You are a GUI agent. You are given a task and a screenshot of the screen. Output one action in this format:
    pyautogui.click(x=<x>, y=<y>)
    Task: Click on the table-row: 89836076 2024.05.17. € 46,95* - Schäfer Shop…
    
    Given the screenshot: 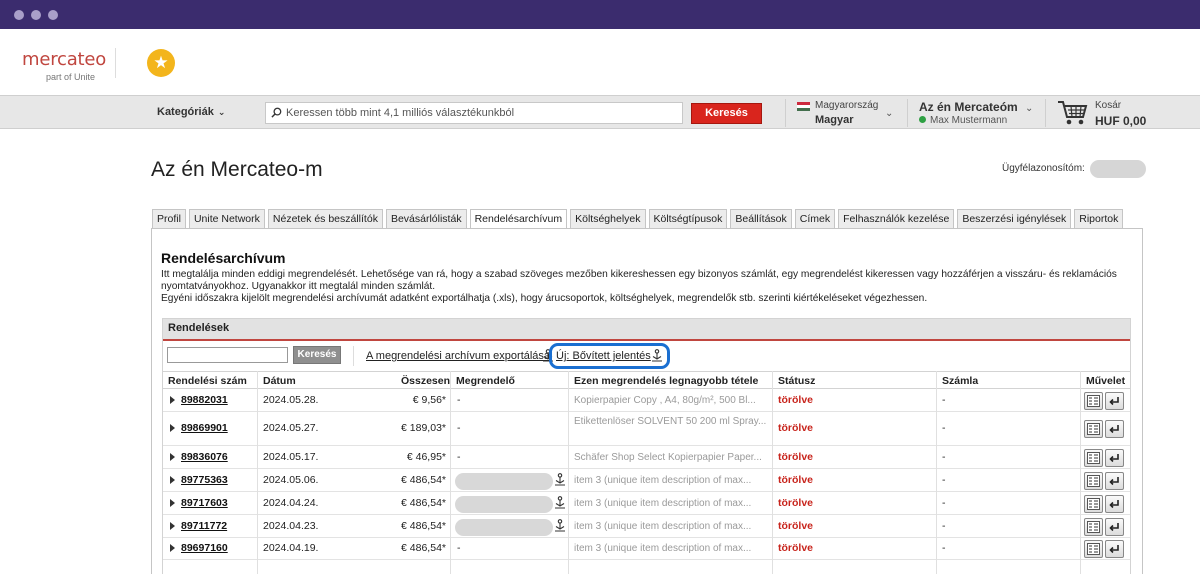 What is the action you would take?
    pyautogui.click(x=646, y=457)
    